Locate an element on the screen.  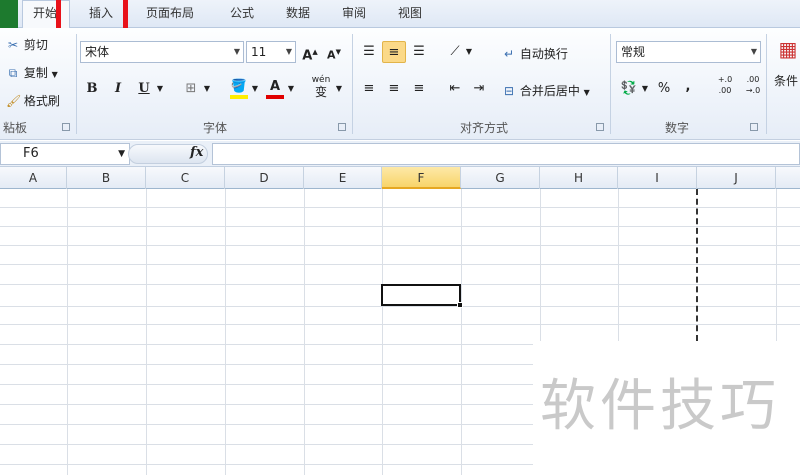
font-name-combo: 宋体 ▼ is located at coordinates (162, 52).